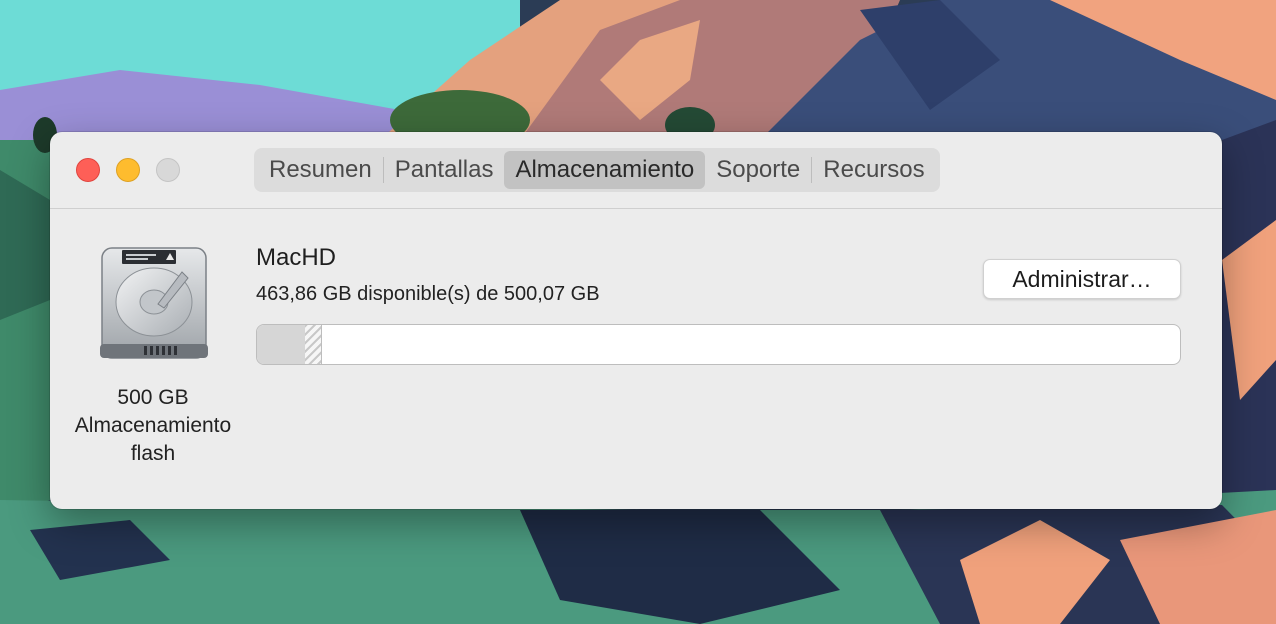 The image size is (1276, 624). I want to click on disk-type: Almacenamiento, so click(153, 425).